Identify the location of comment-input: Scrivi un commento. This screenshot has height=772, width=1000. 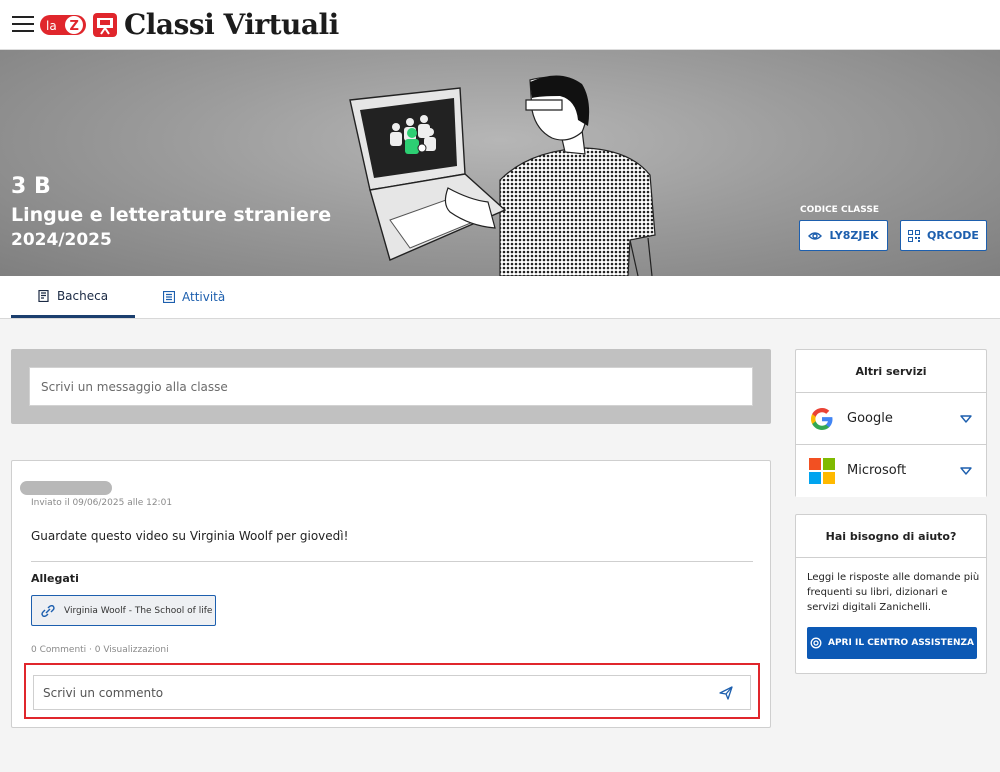
(392, 692).